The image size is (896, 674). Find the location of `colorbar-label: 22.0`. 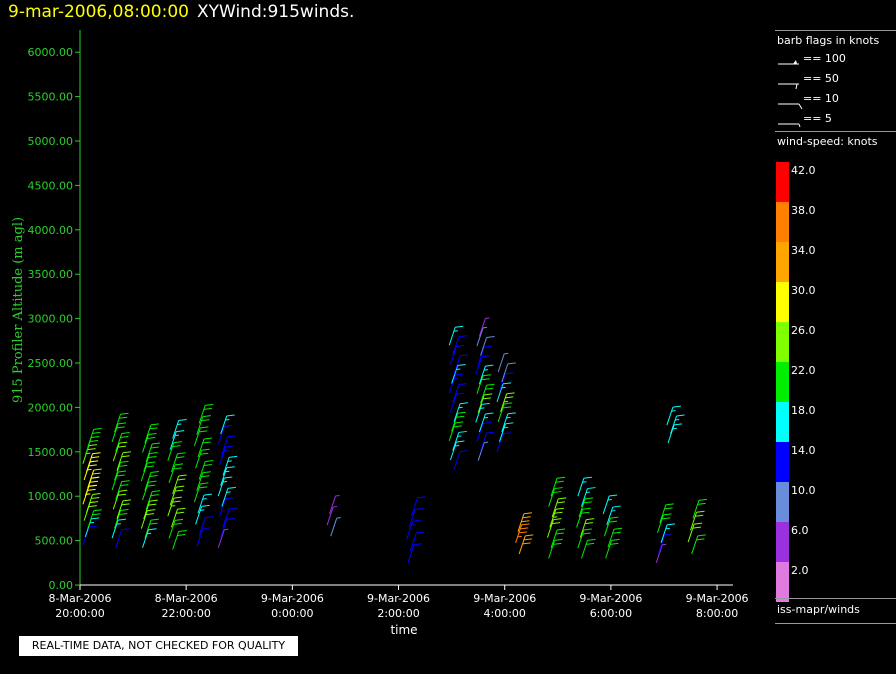

colorbar-label: 22.0 is located at coordinates (803, 370).